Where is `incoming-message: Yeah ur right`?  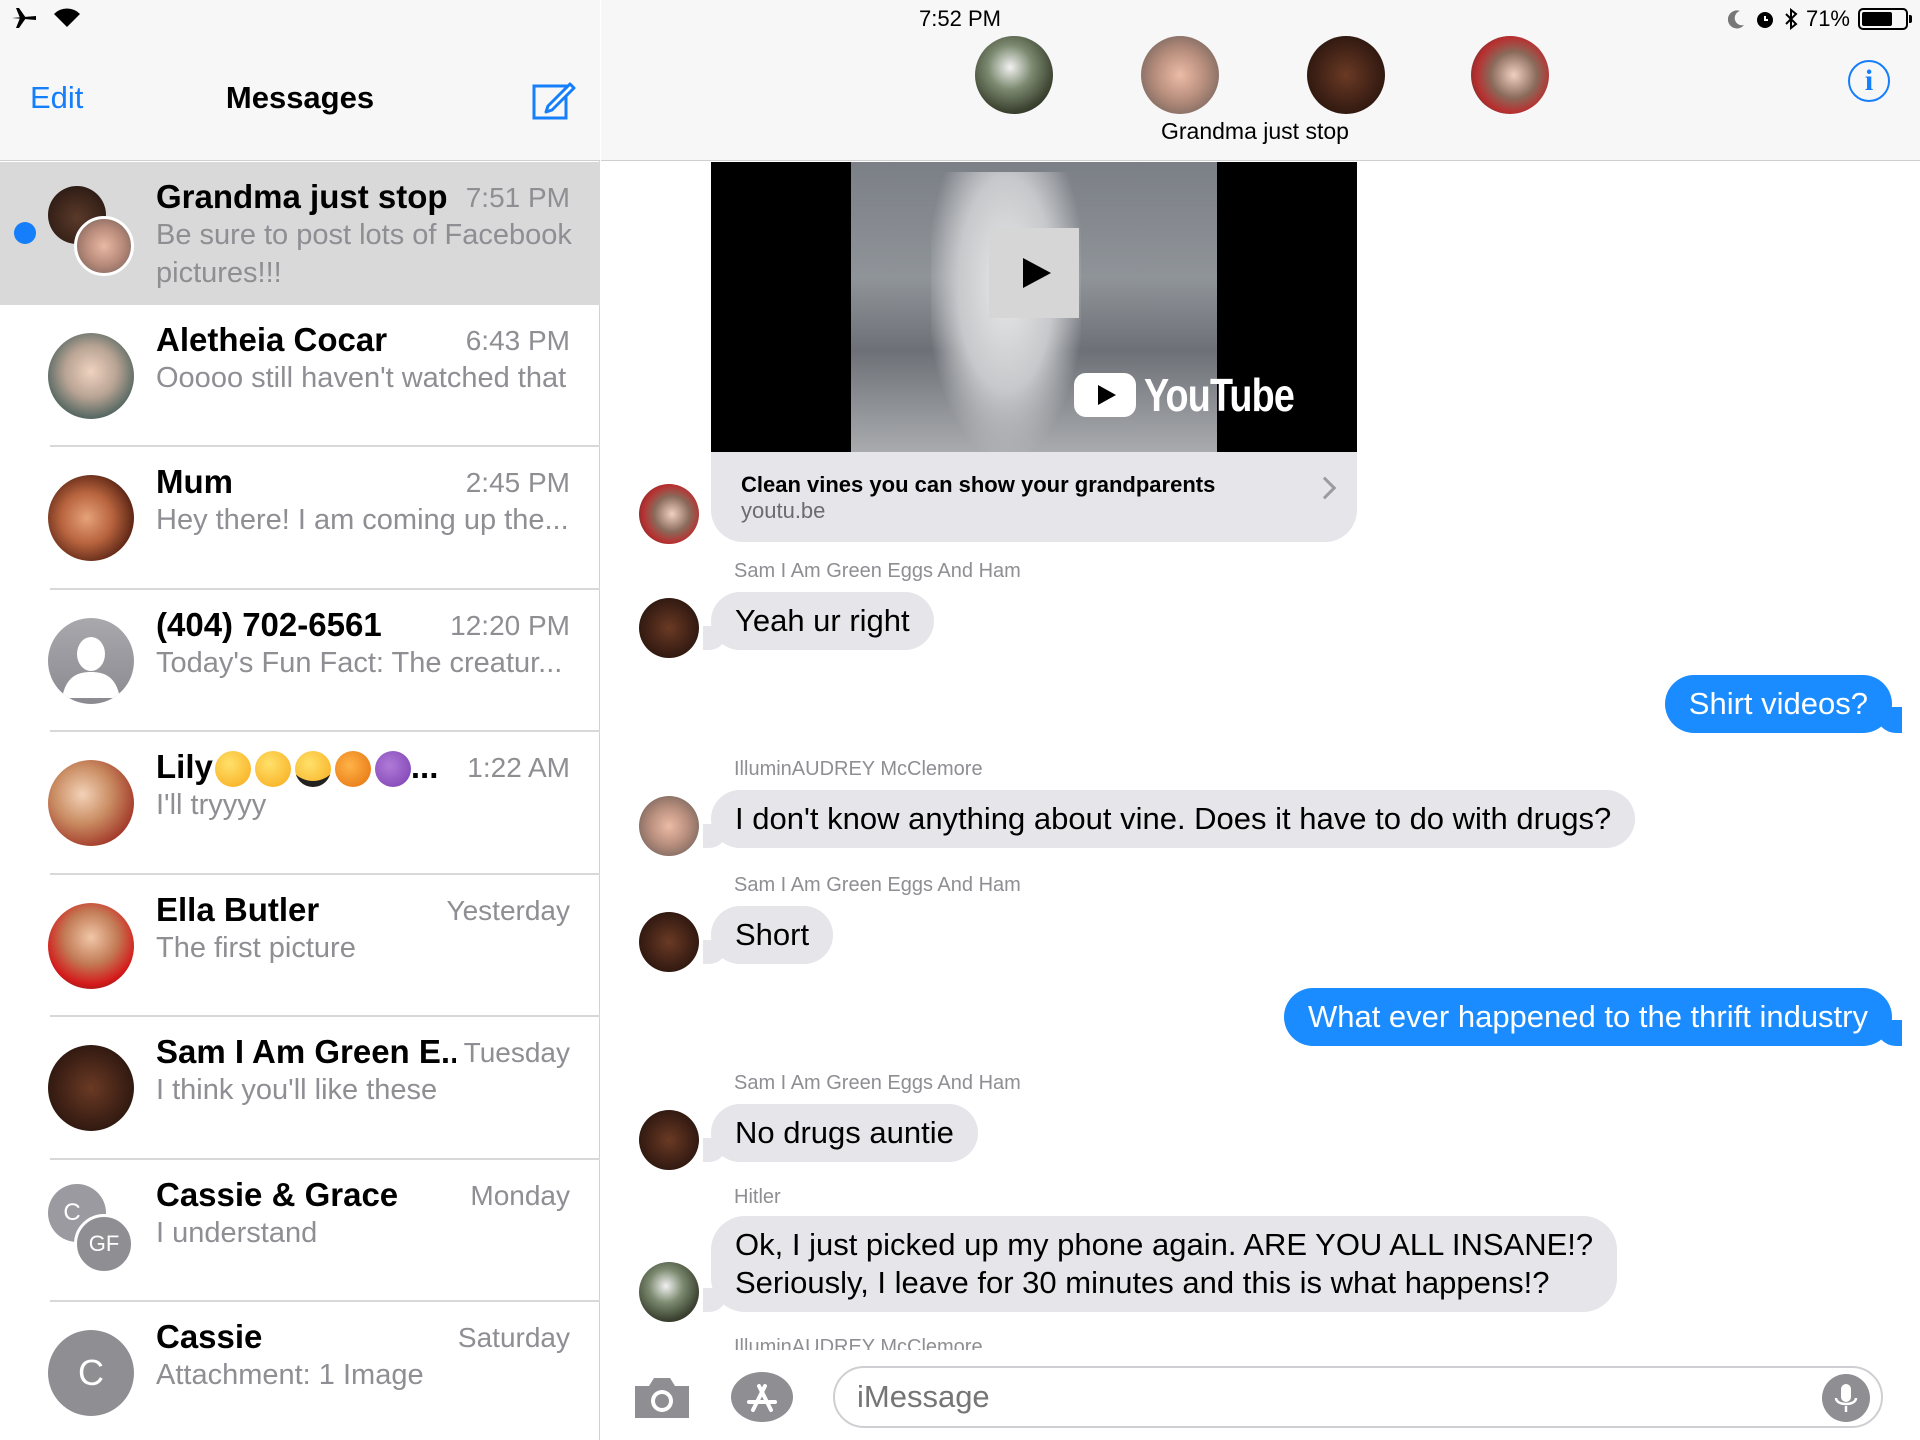
incoming-message: Yeah ur right is located at coordinates (818, 621).